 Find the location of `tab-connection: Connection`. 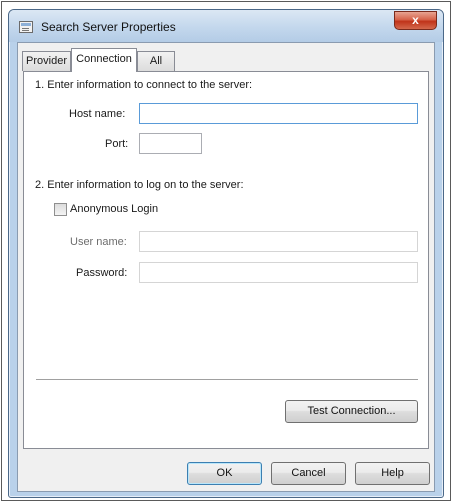

tab-connection: Connection is located at coordinates (104, 60).